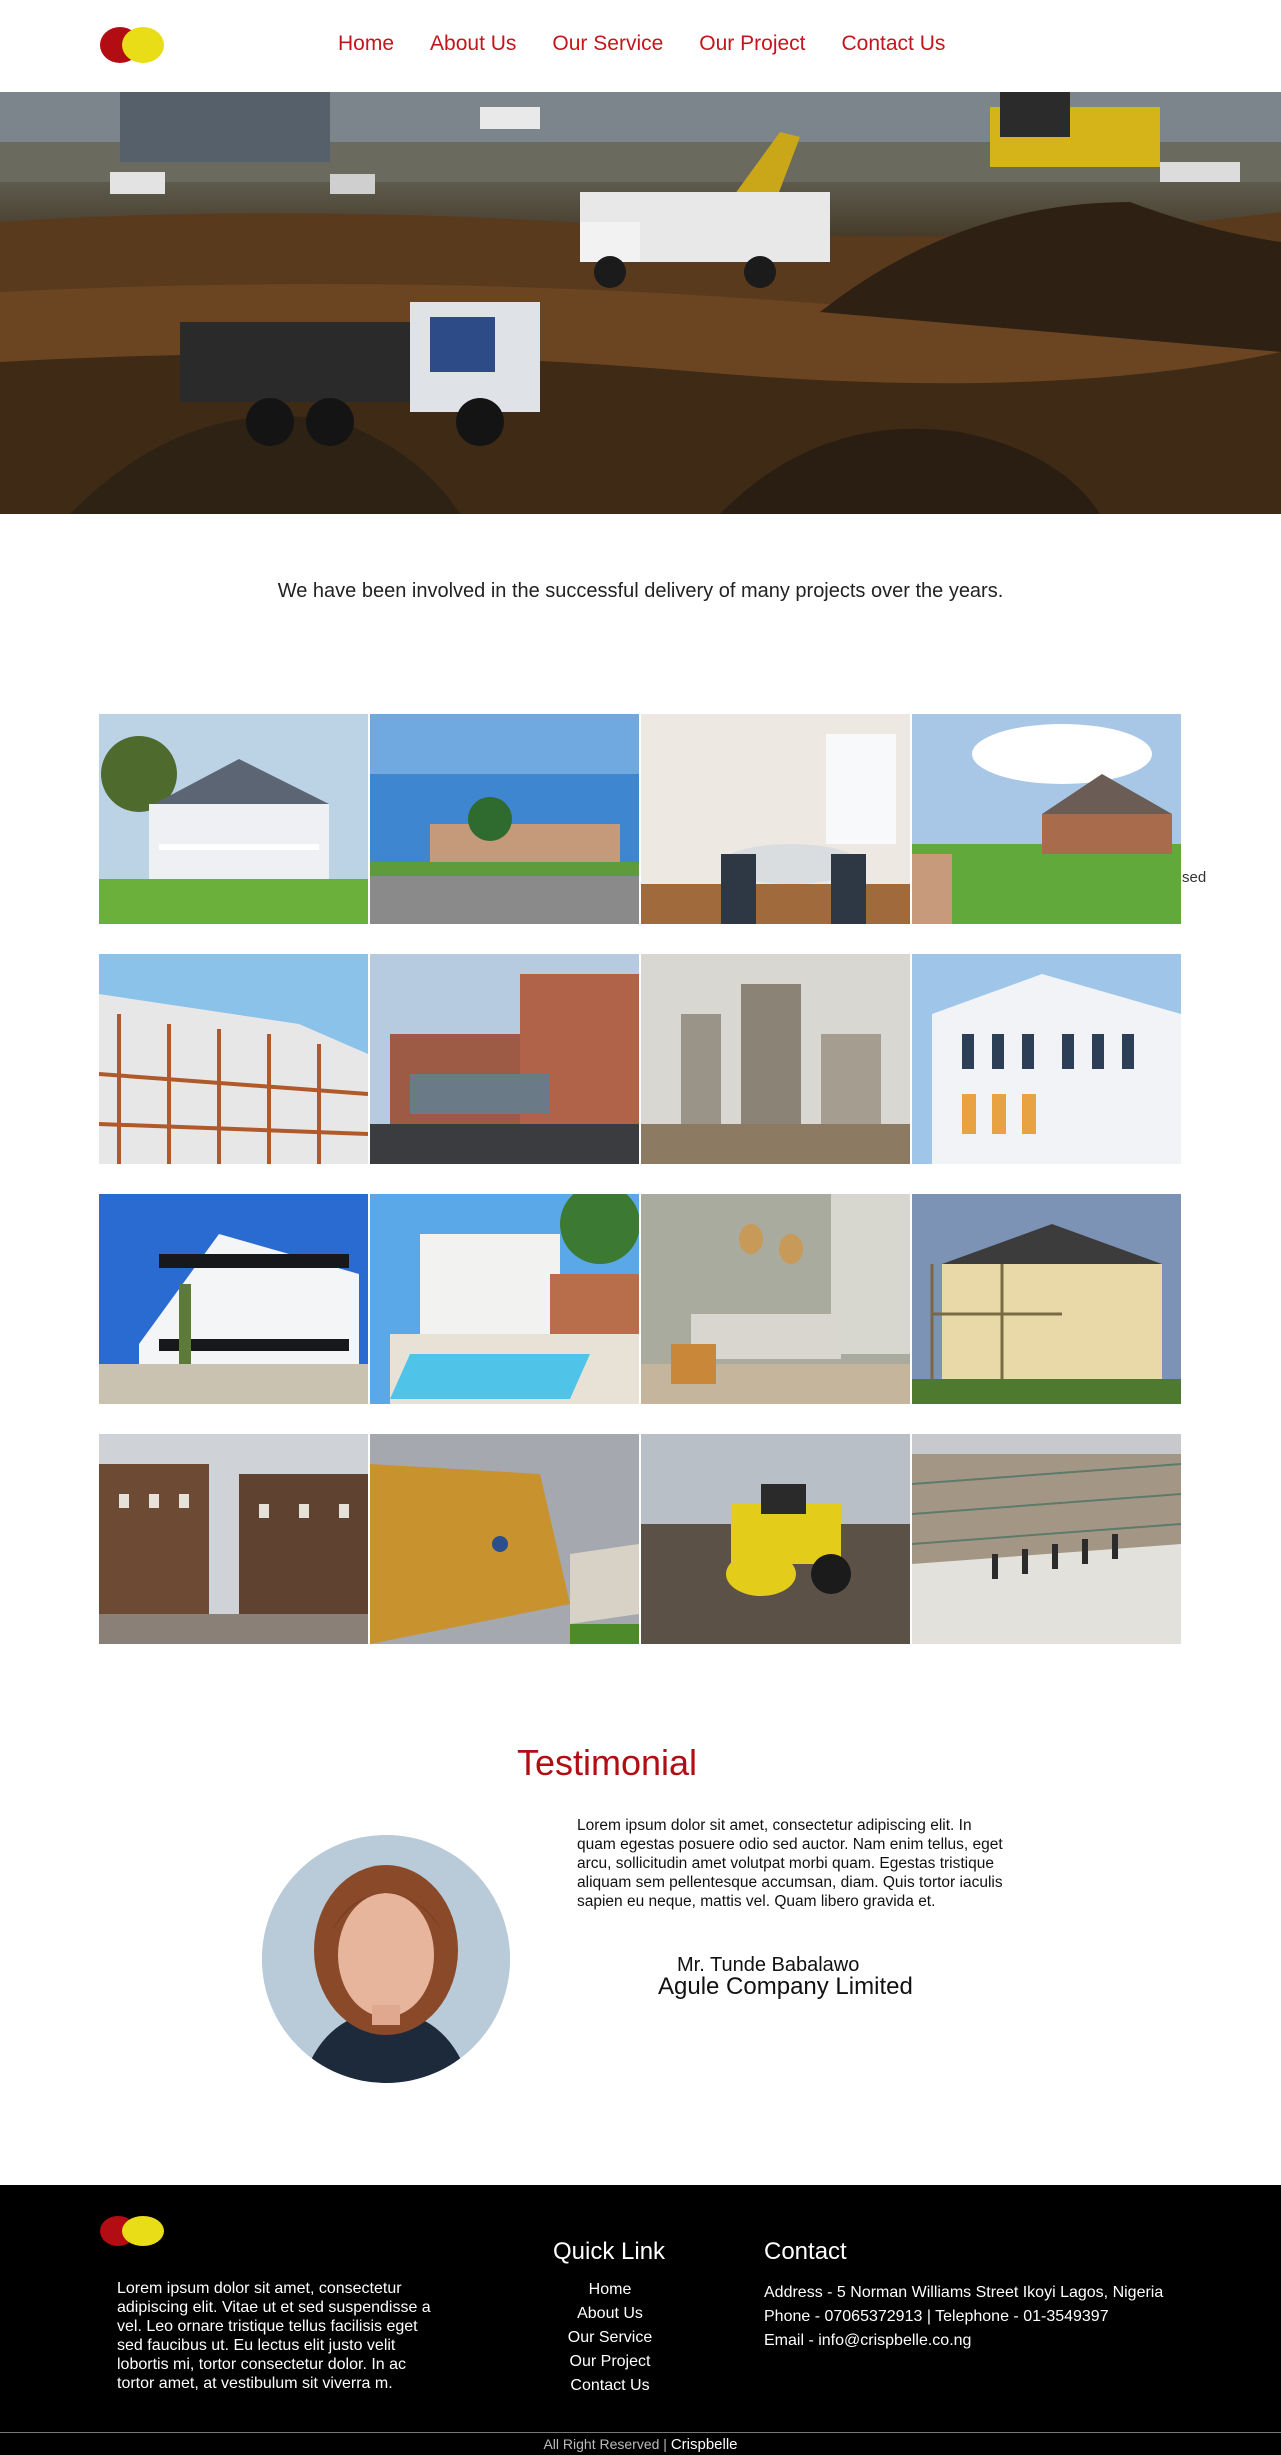 Image resolution: width=1281 pixels, height=2455 pixels. Describe the element at coordinates (775, 1059) in the screenshot. I see `cement-plant-photo` at that location.